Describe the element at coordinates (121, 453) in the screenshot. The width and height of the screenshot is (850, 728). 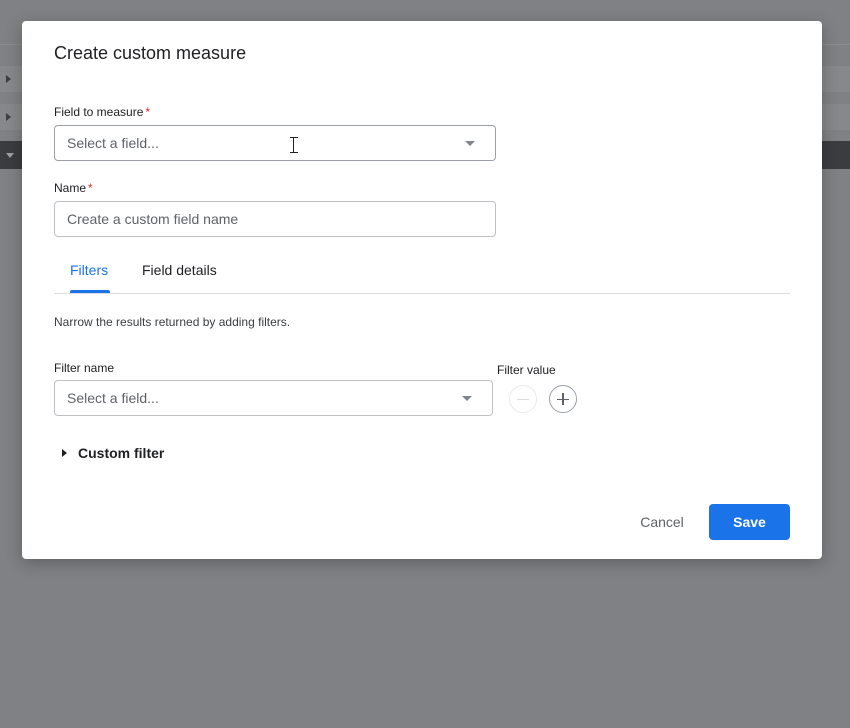
I see `custom-filter-label: Custom filter` at that location.